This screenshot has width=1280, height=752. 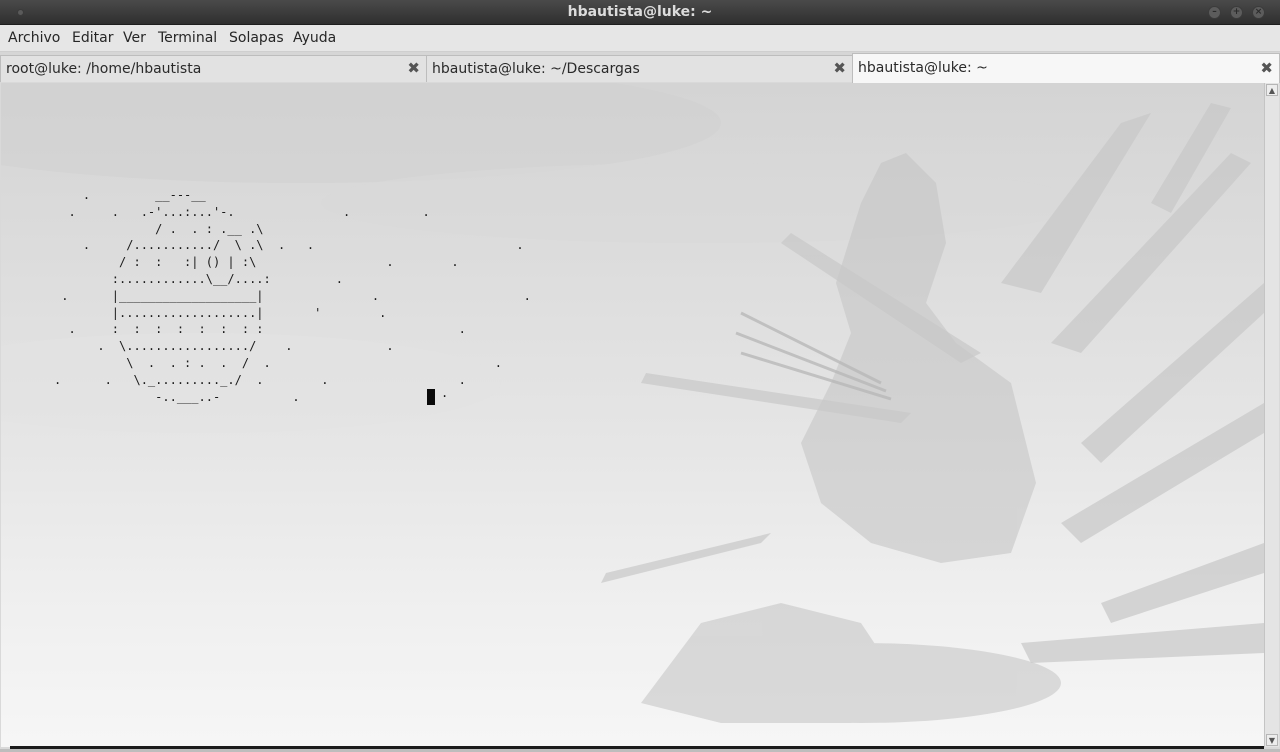 I want to click on tab-label: hbautista@luke: ~/Descargas, so click(x=536, y=69).